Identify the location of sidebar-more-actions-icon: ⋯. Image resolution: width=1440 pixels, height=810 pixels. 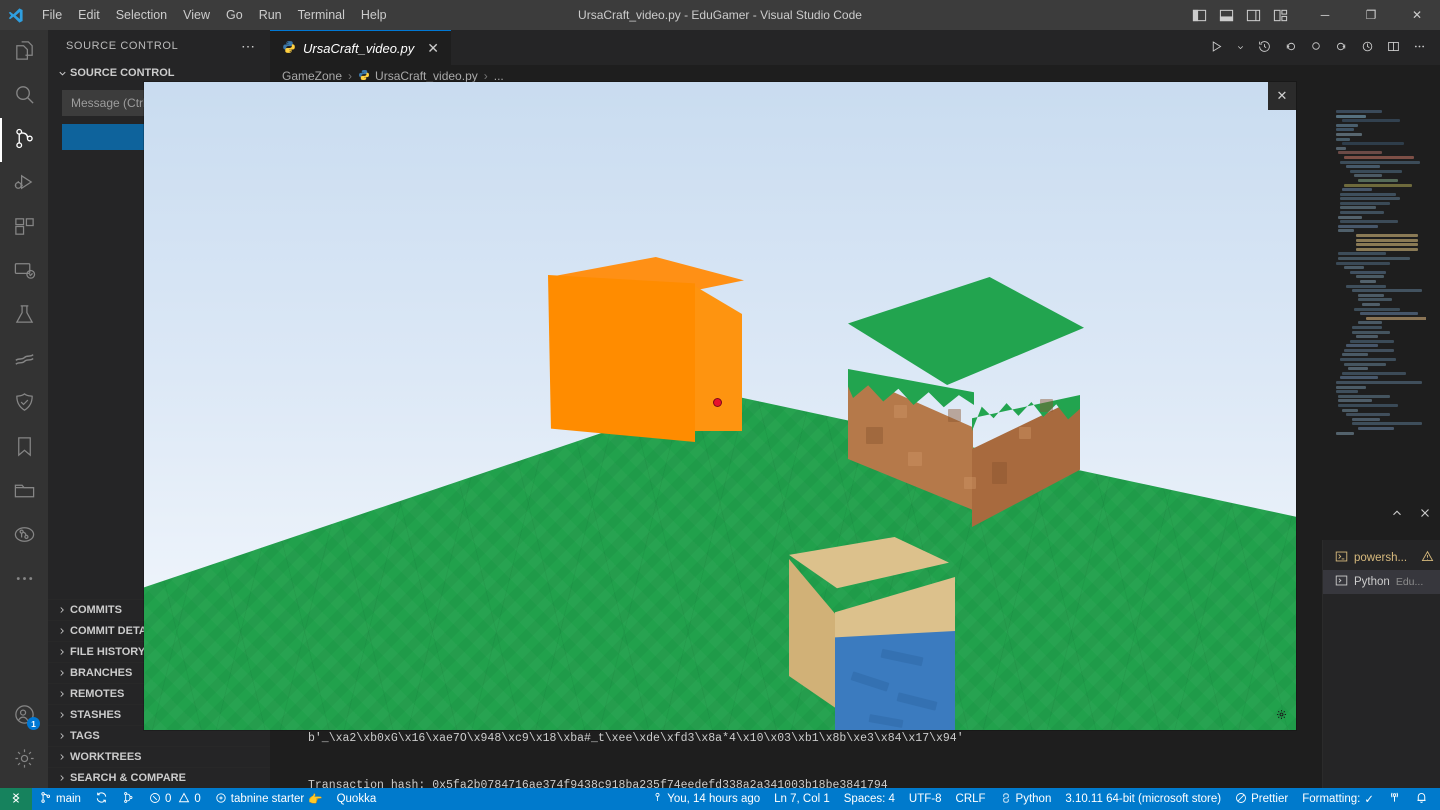
(248, 46).